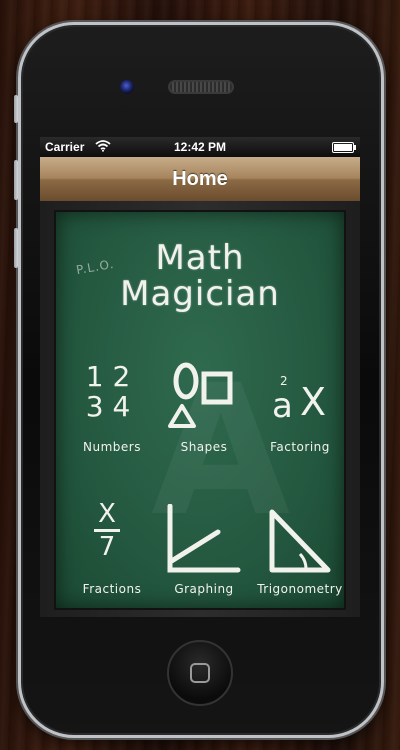 The height and width of the screenshot is (750, 400). What do you see at coordinates (200, 294) in the screenshot?
I see `app-title-line2: Magician` at bounding box center [200, 294].